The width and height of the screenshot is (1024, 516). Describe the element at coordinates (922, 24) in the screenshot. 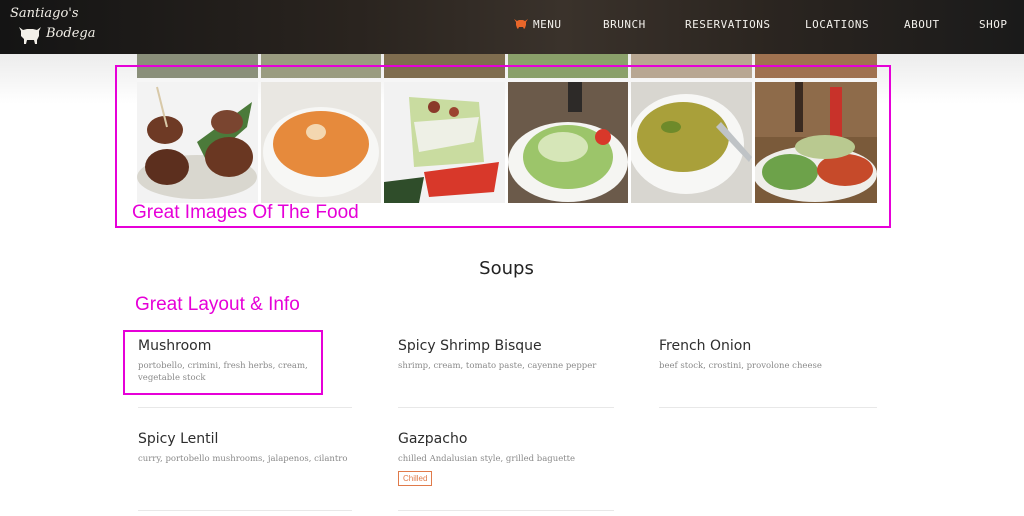

I see `nav-item-about: ABOUT` at that location.